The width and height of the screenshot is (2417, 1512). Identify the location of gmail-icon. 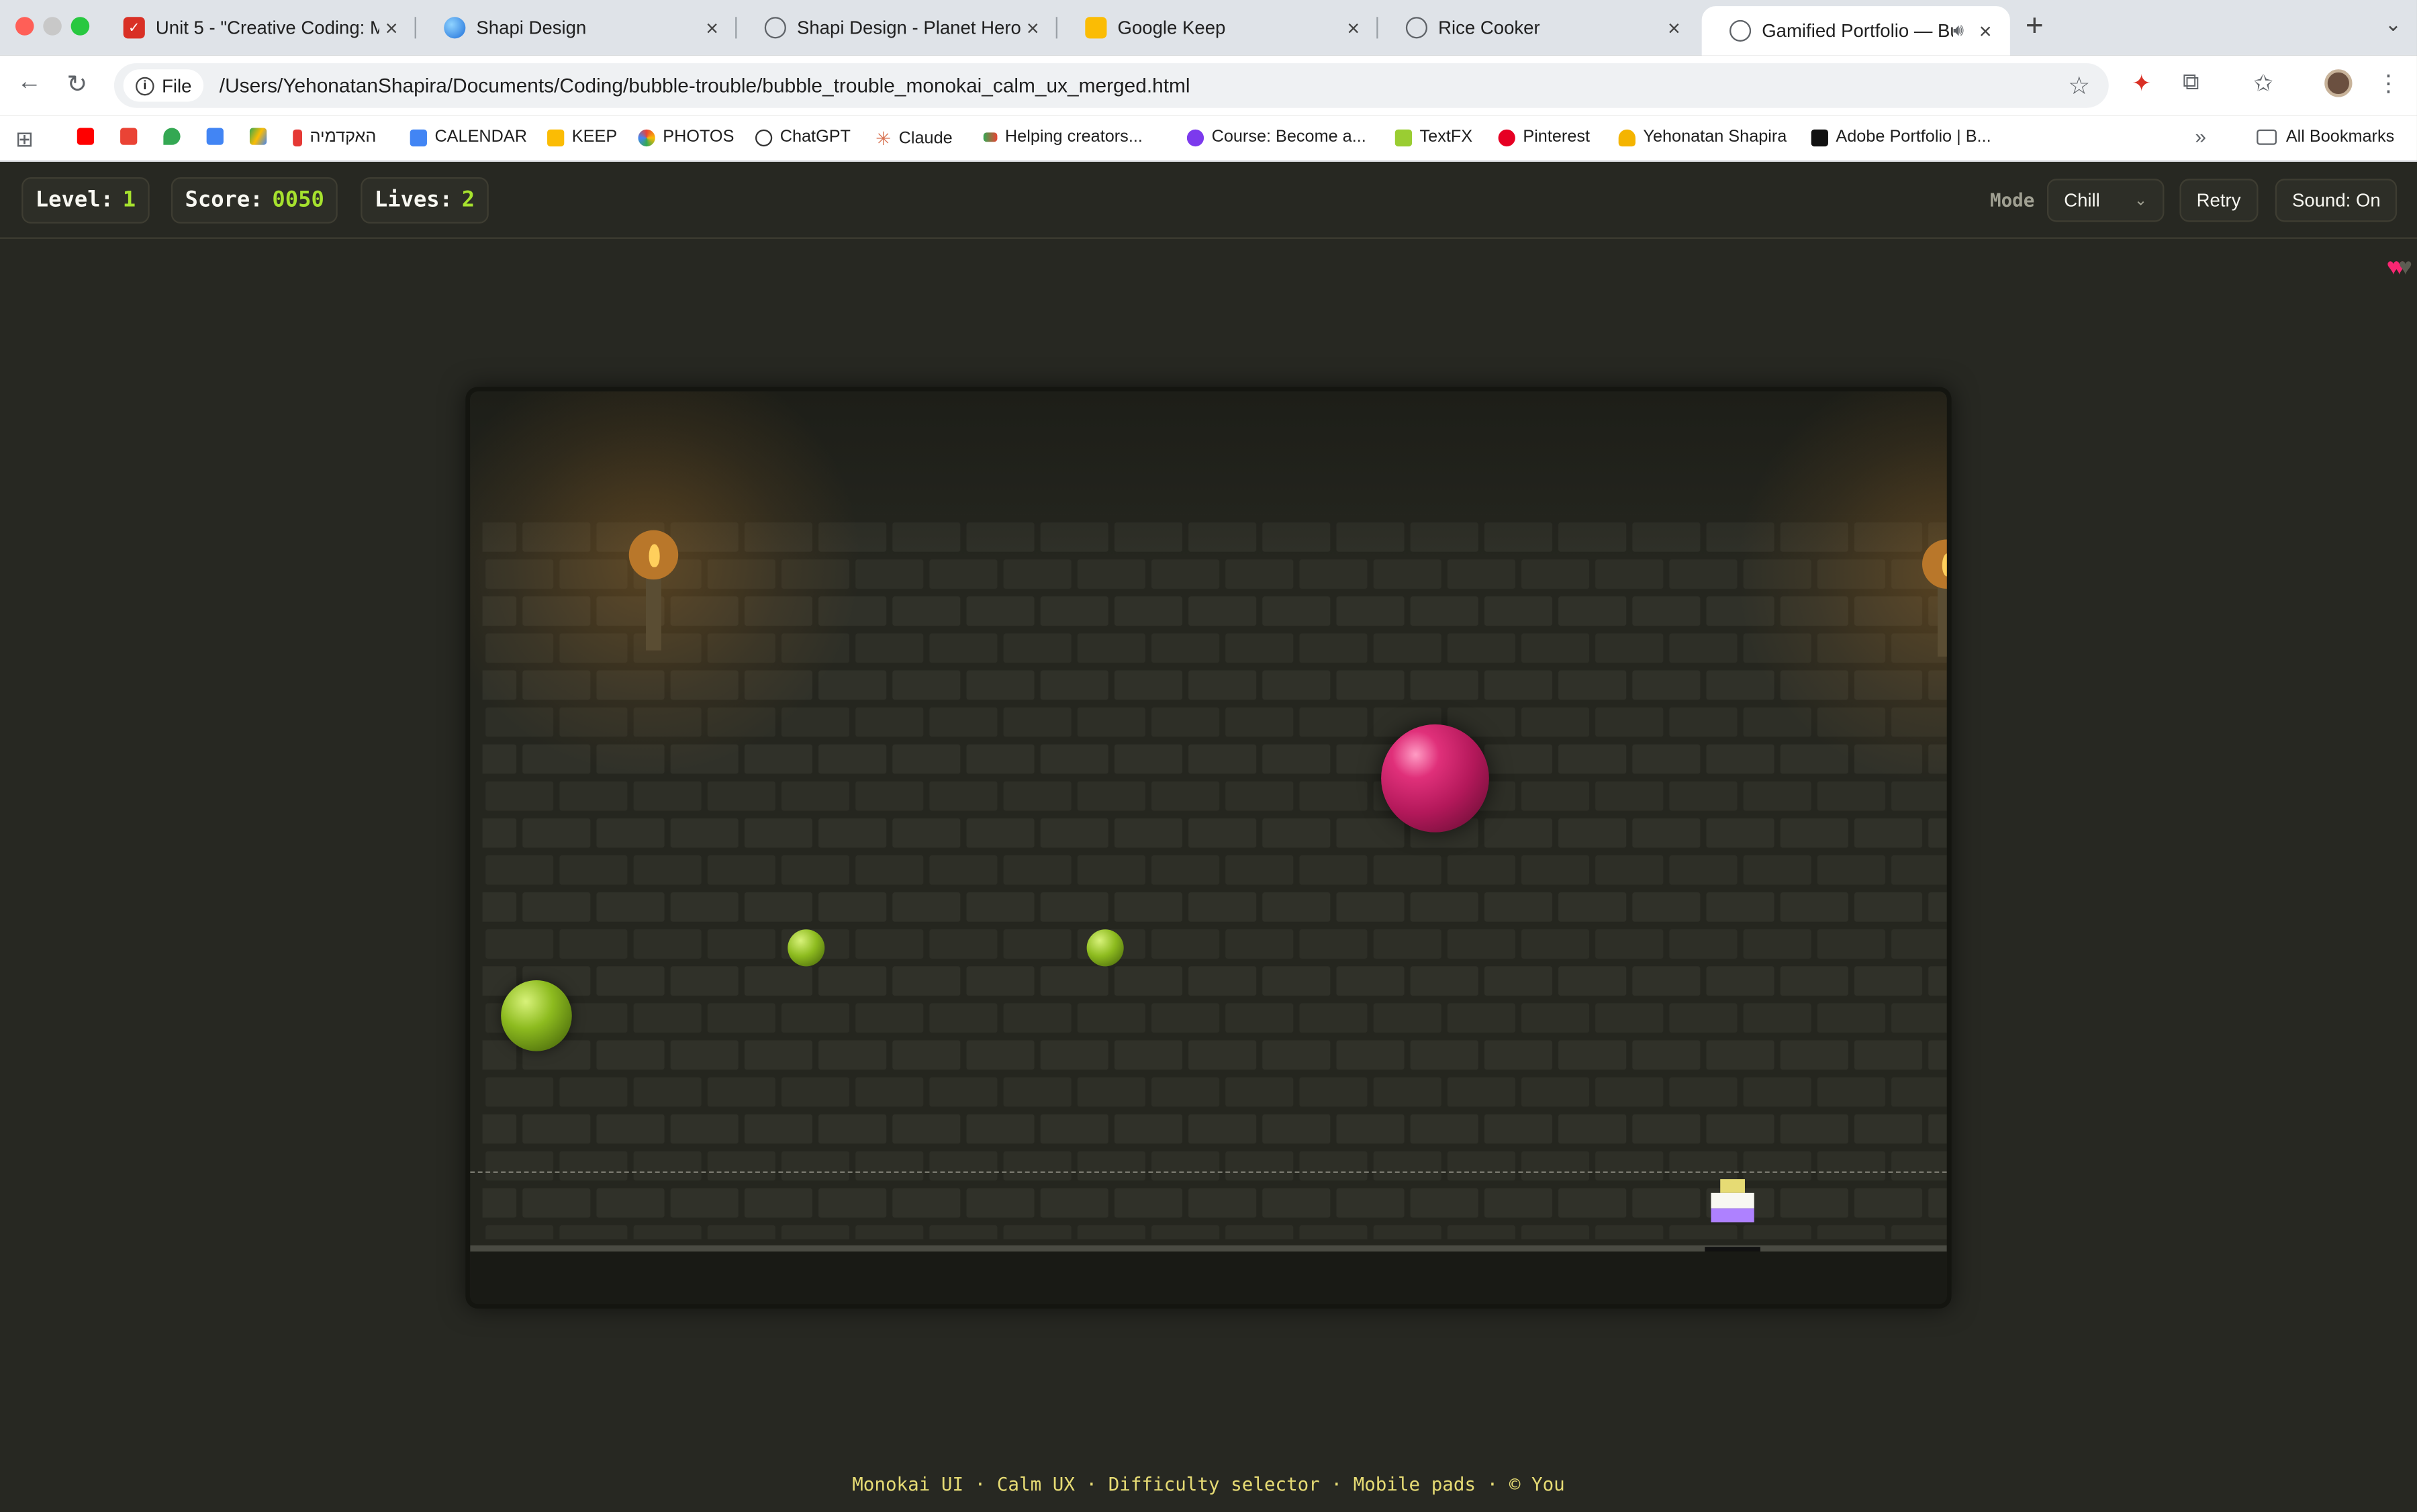
(129, 136).